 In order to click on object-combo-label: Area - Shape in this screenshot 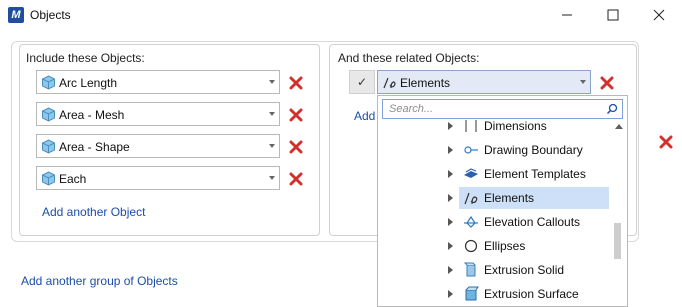, I will do `click(94, 147)`.